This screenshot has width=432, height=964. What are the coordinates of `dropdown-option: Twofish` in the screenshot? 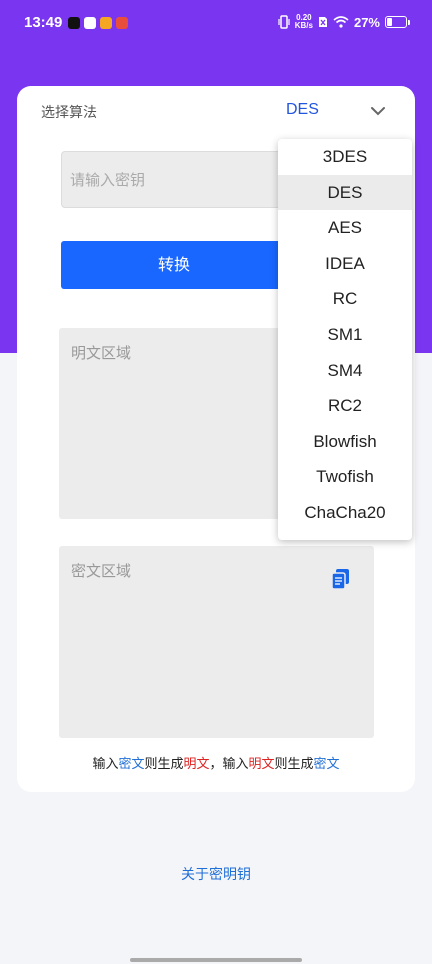 It's located at (345, 477).